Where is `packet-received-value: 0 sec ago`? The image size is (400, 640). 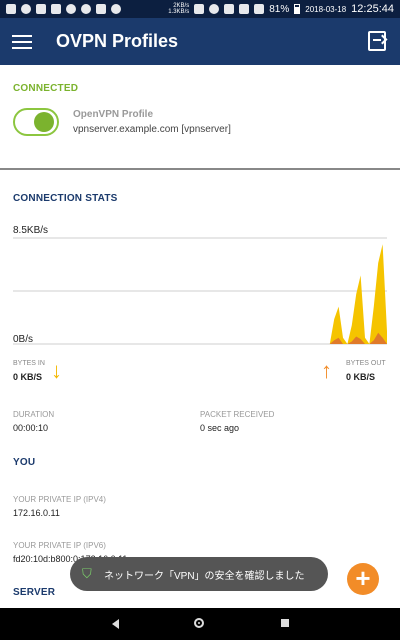 packet-received-value: 0 sec ago is located at coordinates (220, 428).